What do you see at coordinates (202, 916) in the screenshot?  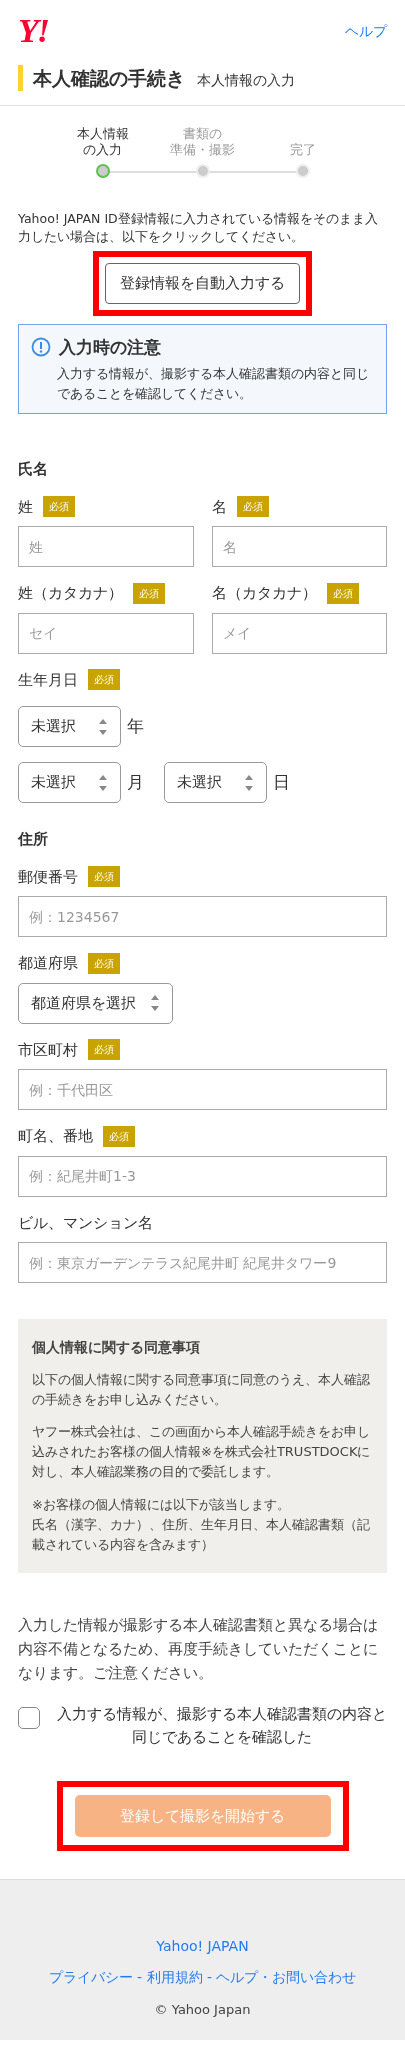 I see `text-field: 例：1234567` at bounding box center [202, 916].